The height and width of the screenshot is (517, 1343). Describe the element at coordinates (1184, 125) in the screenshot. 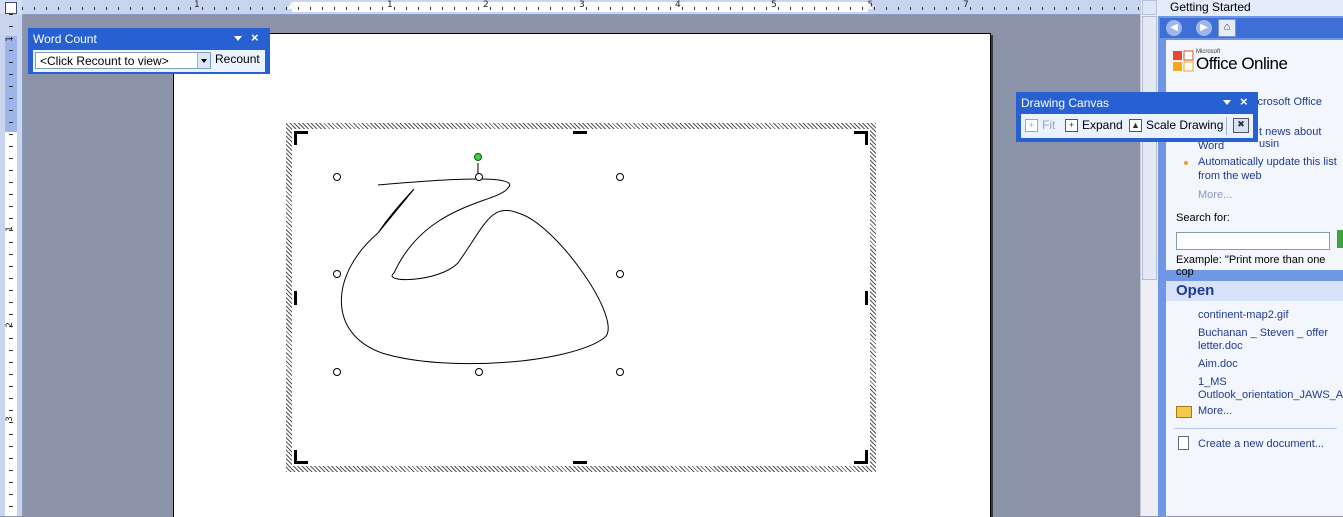

I see `scale-drawing-button: Scale Drawing` at that location.